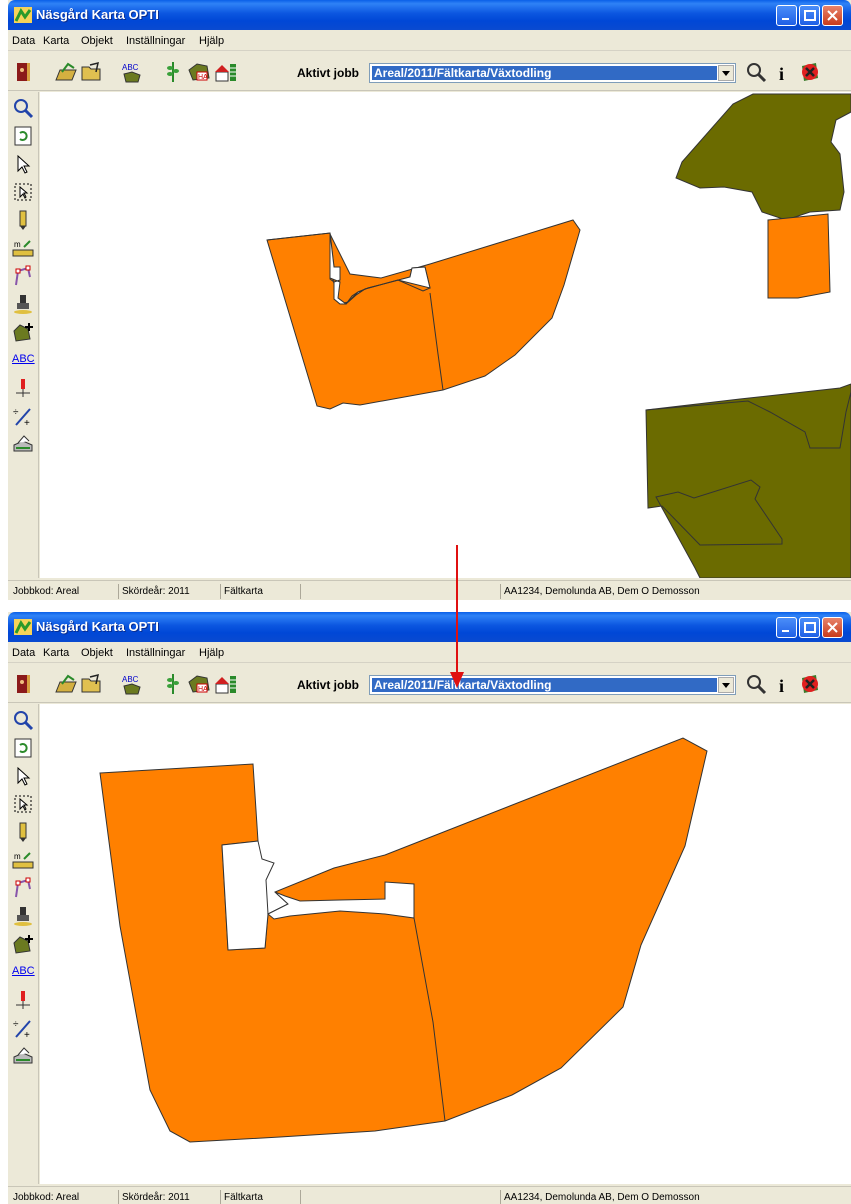 The image size is (851, 1204). I want to click on field-orange-top-right, so click(799, 256).